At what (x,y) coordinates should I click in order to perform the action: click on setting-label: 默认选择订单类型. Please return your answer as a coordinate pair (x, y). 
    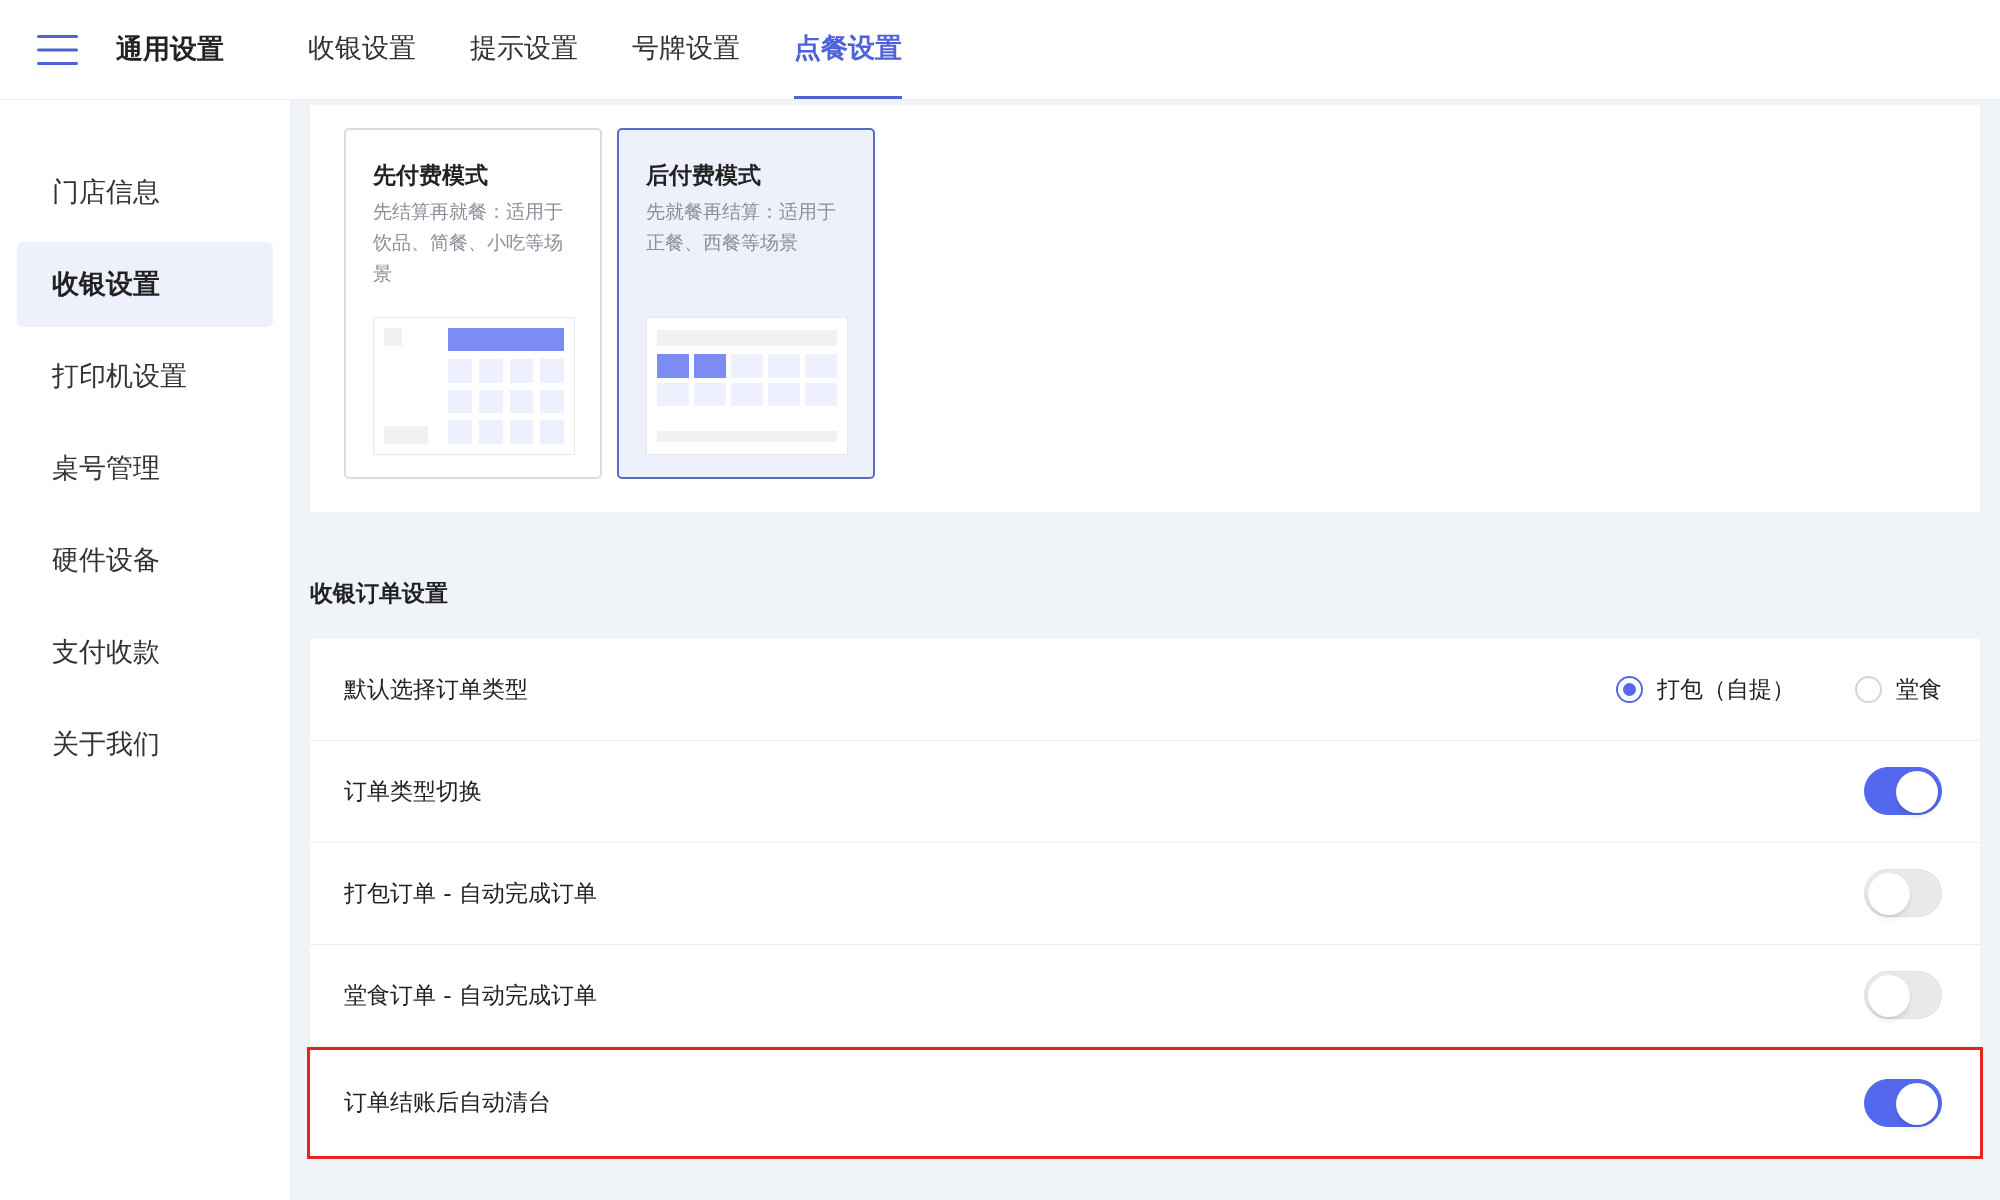
    Looking at the image, I should click on (436, 689).